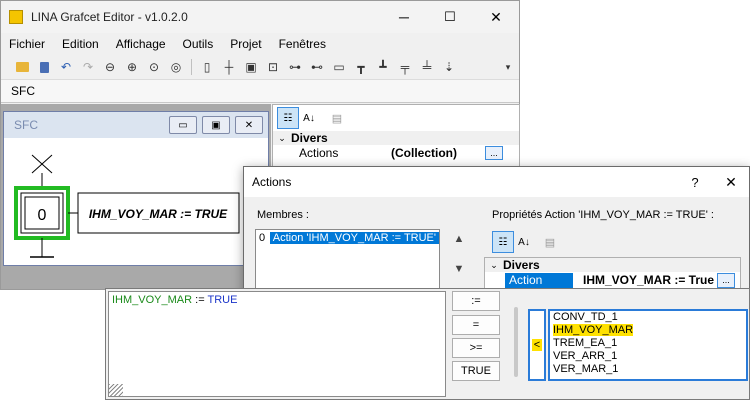 The width and height of the screenshot is (750, 400). I want to click on expression-operator: :=, so click(200, 300).